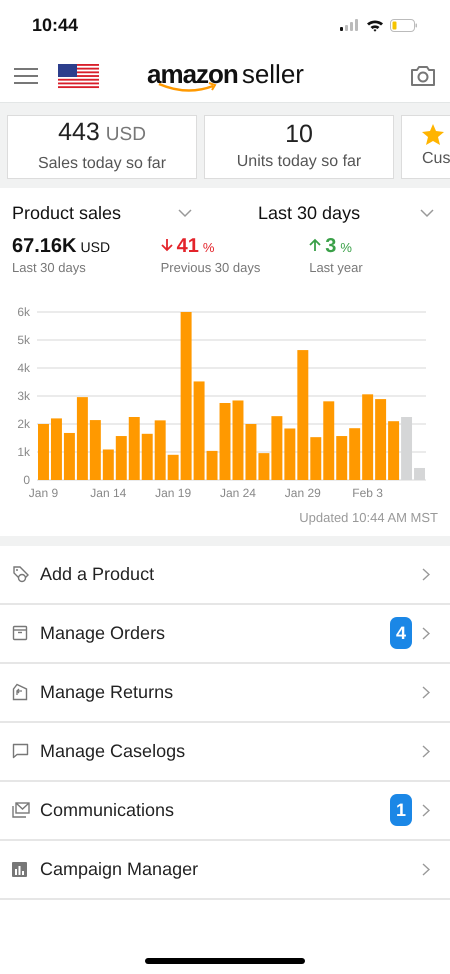 Image resolution: width=450 pixels, height=974 pixels. I want to click on signal-icon, so click(350, 25).